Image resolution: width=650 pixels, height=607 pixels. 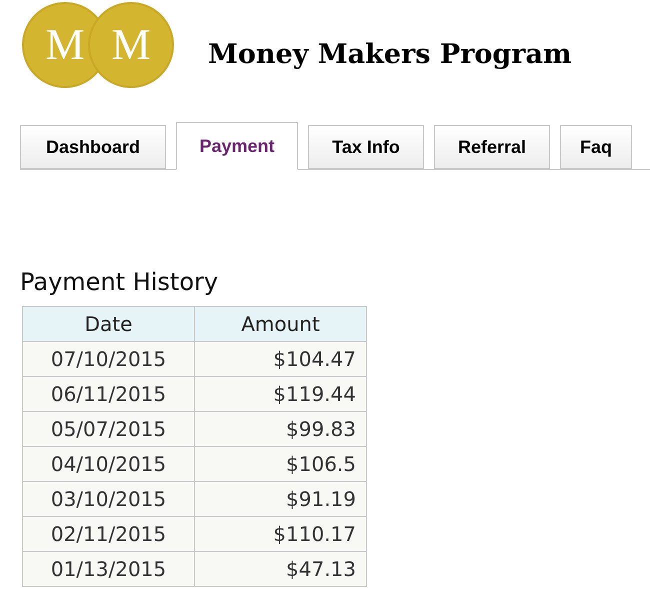 What do you see at coordinates (93, 147) in the screenshot?
I see `tab: Dashboard` at bounding box center [93, 147].